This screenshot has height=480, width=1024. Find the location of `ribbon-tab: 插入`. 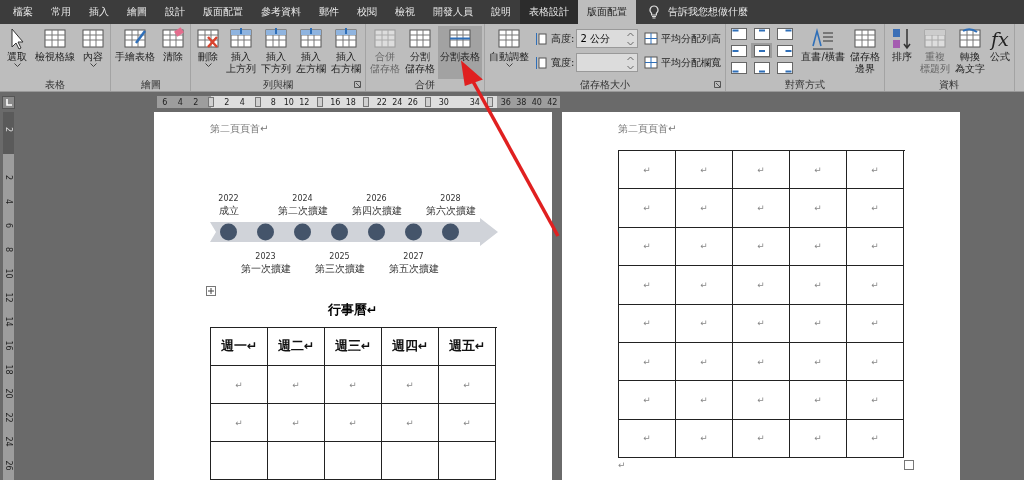

ribbon-tab: 插入 is located at coordinates (99, 12).